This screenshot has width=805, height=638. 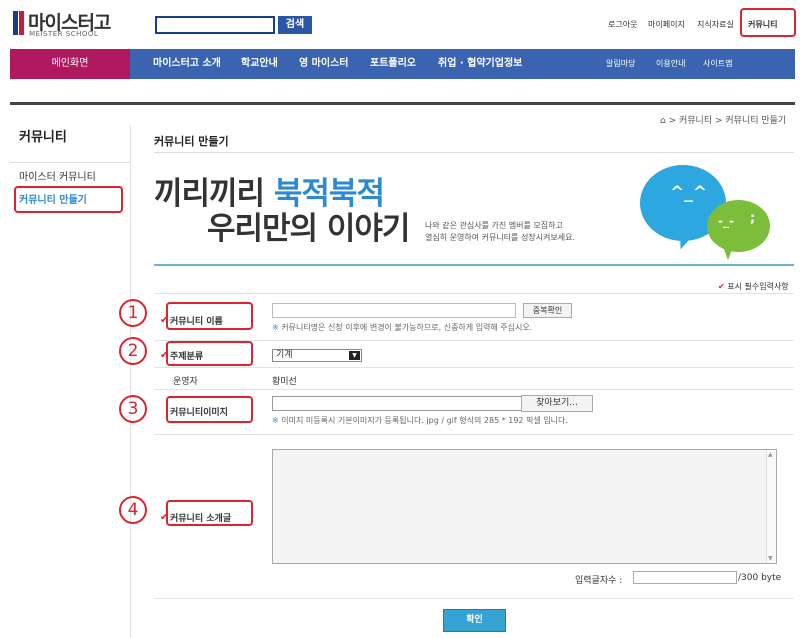 I want to click on required-note: ✔ 표시 필수입력사항, so click(x=753, y=286).